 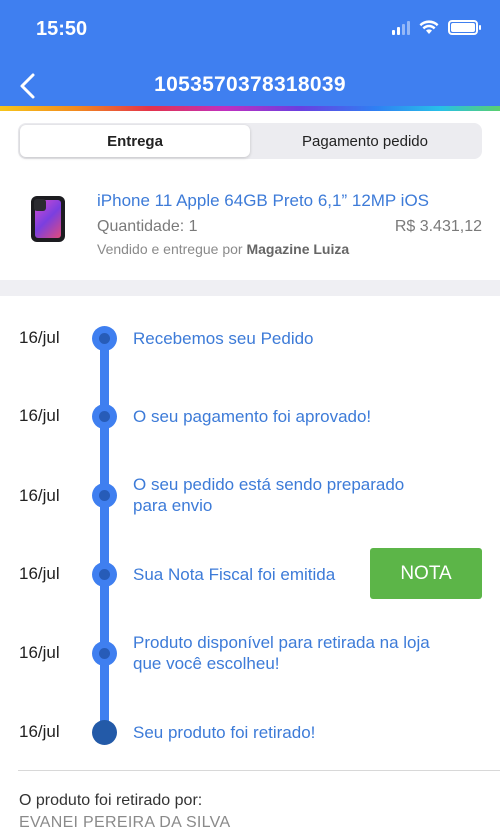 What do you see at coordinates (104, 534) in the screenshot?
I see `timeline-line` at bounding box center [104, 534].